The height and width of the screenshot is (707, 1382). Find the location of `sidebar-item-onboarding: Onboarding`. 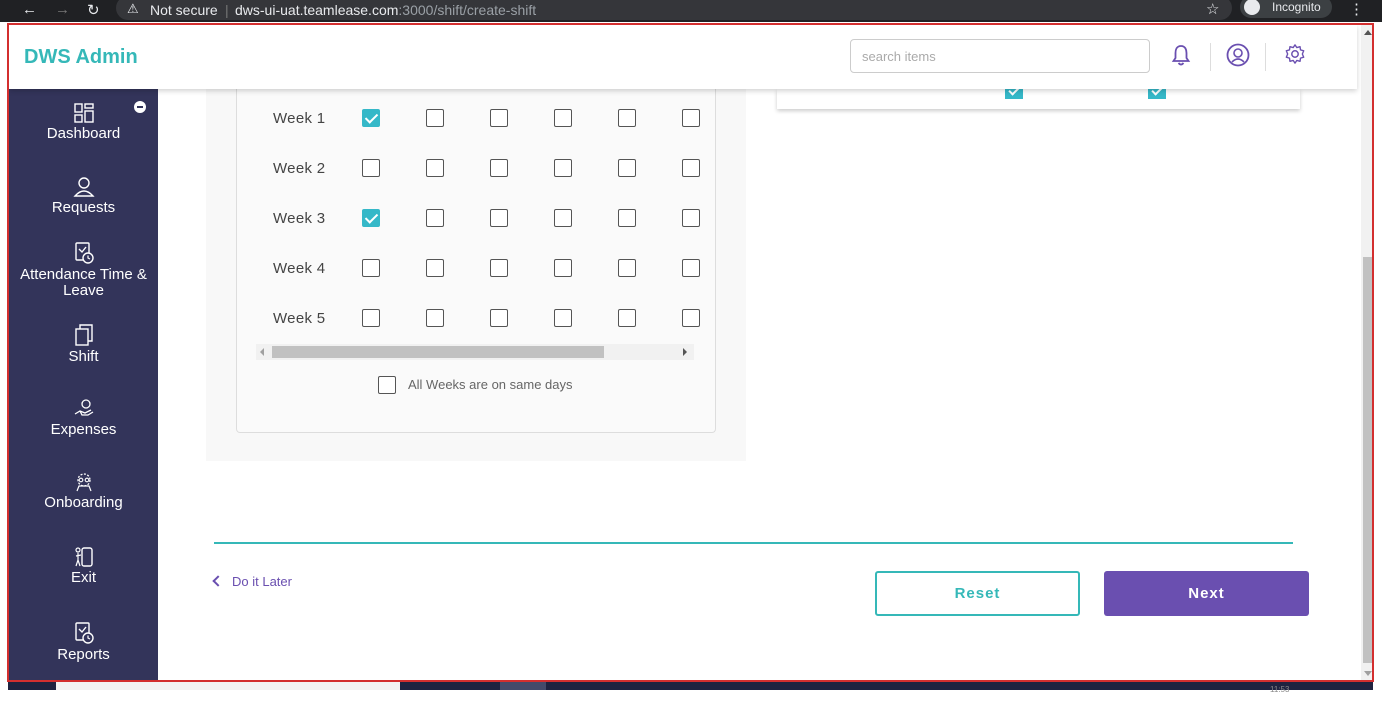

sidebar-item-onboarding: Onboarding is located at coordinates (83, 491).